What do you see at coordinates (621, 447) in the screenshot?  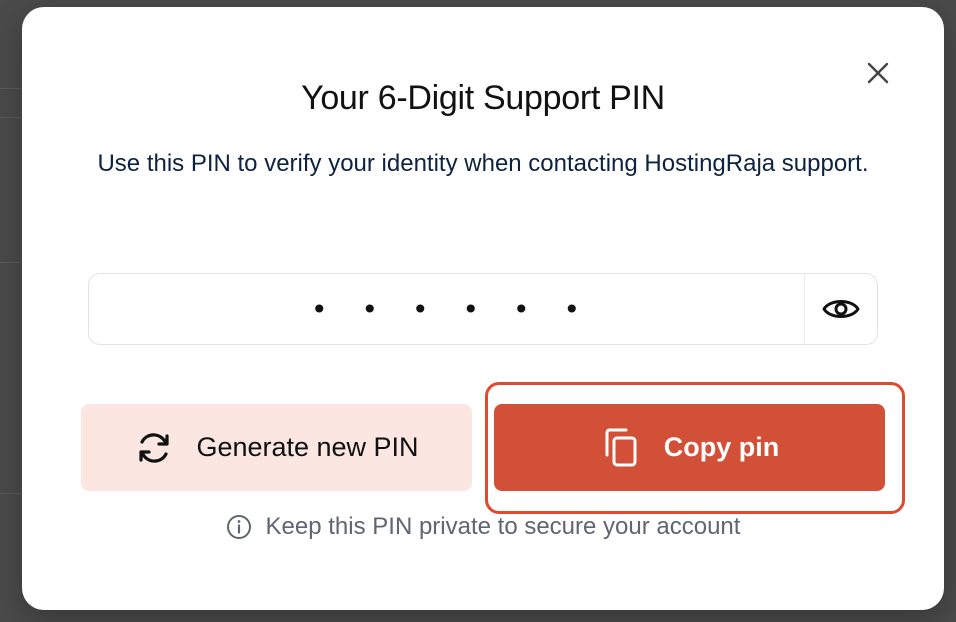 I see `copy-icon` at bounding box center [621, 447].